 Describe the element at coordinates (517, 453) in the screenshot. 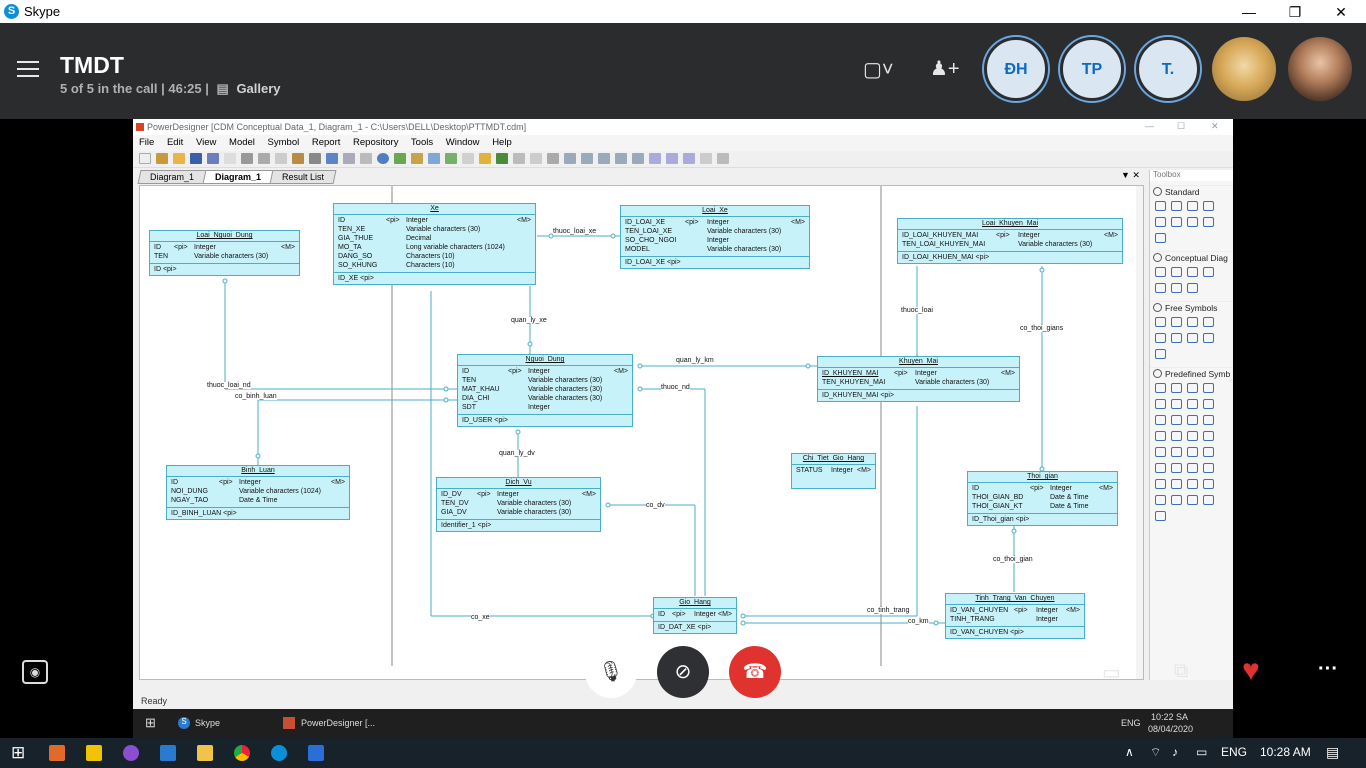

I see `relation-label: quan_ly_dv` at that location.